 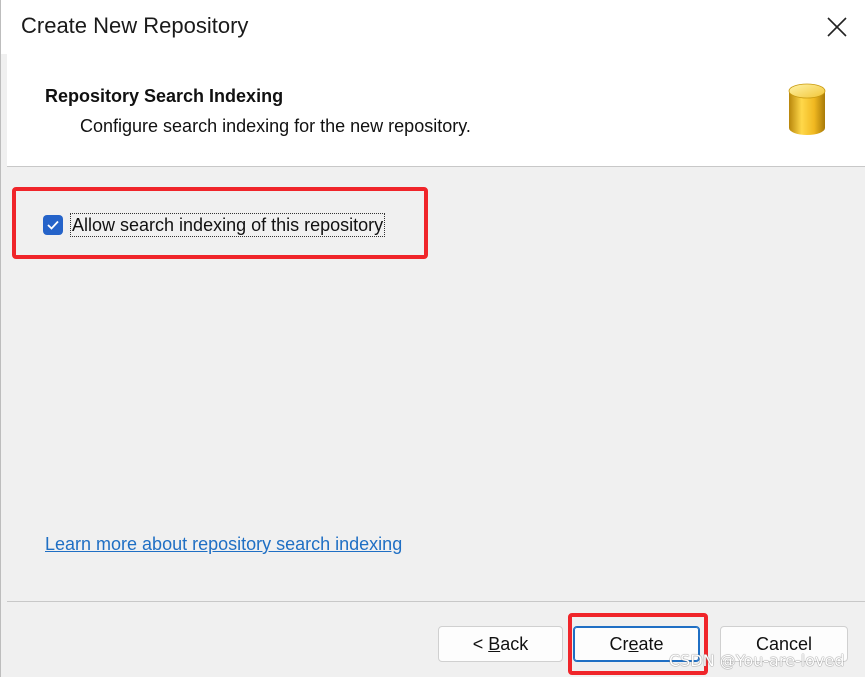 I want to click on create-label-mnemonic: e, so click(x=633, y=644).